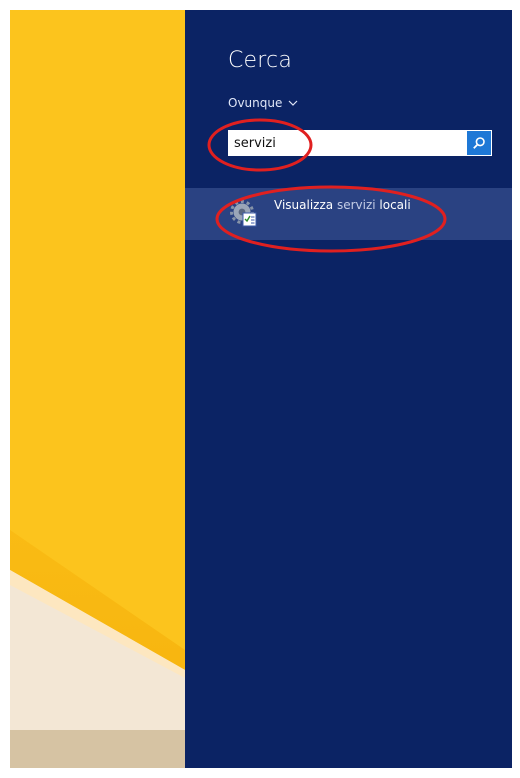 The image size is (520, 778). I want to click on search-result-label: Visualizza servizi locali, so click(342, 205).